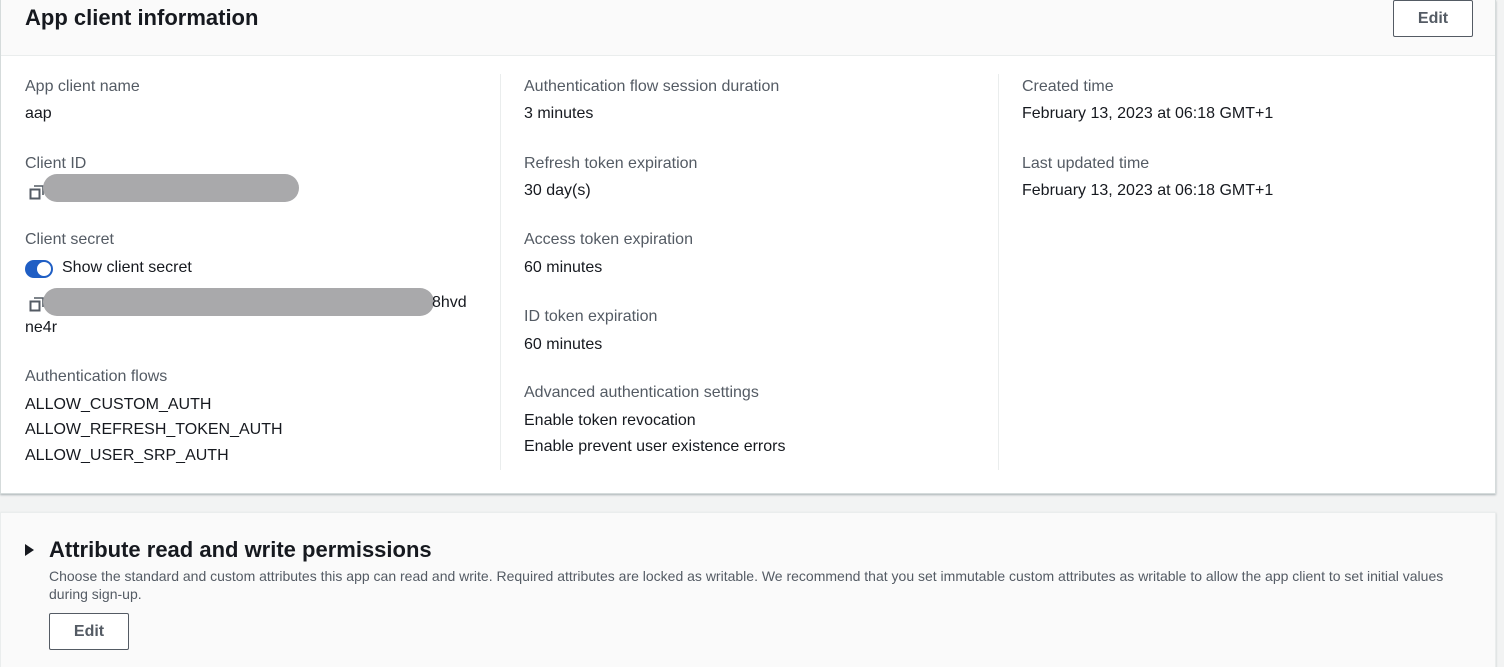 The height and width of the screenshot is (667, 1504). Describe the element at coordinates (1068, 86) in the screenshot. I see `created-time-label: Created time` at that location.